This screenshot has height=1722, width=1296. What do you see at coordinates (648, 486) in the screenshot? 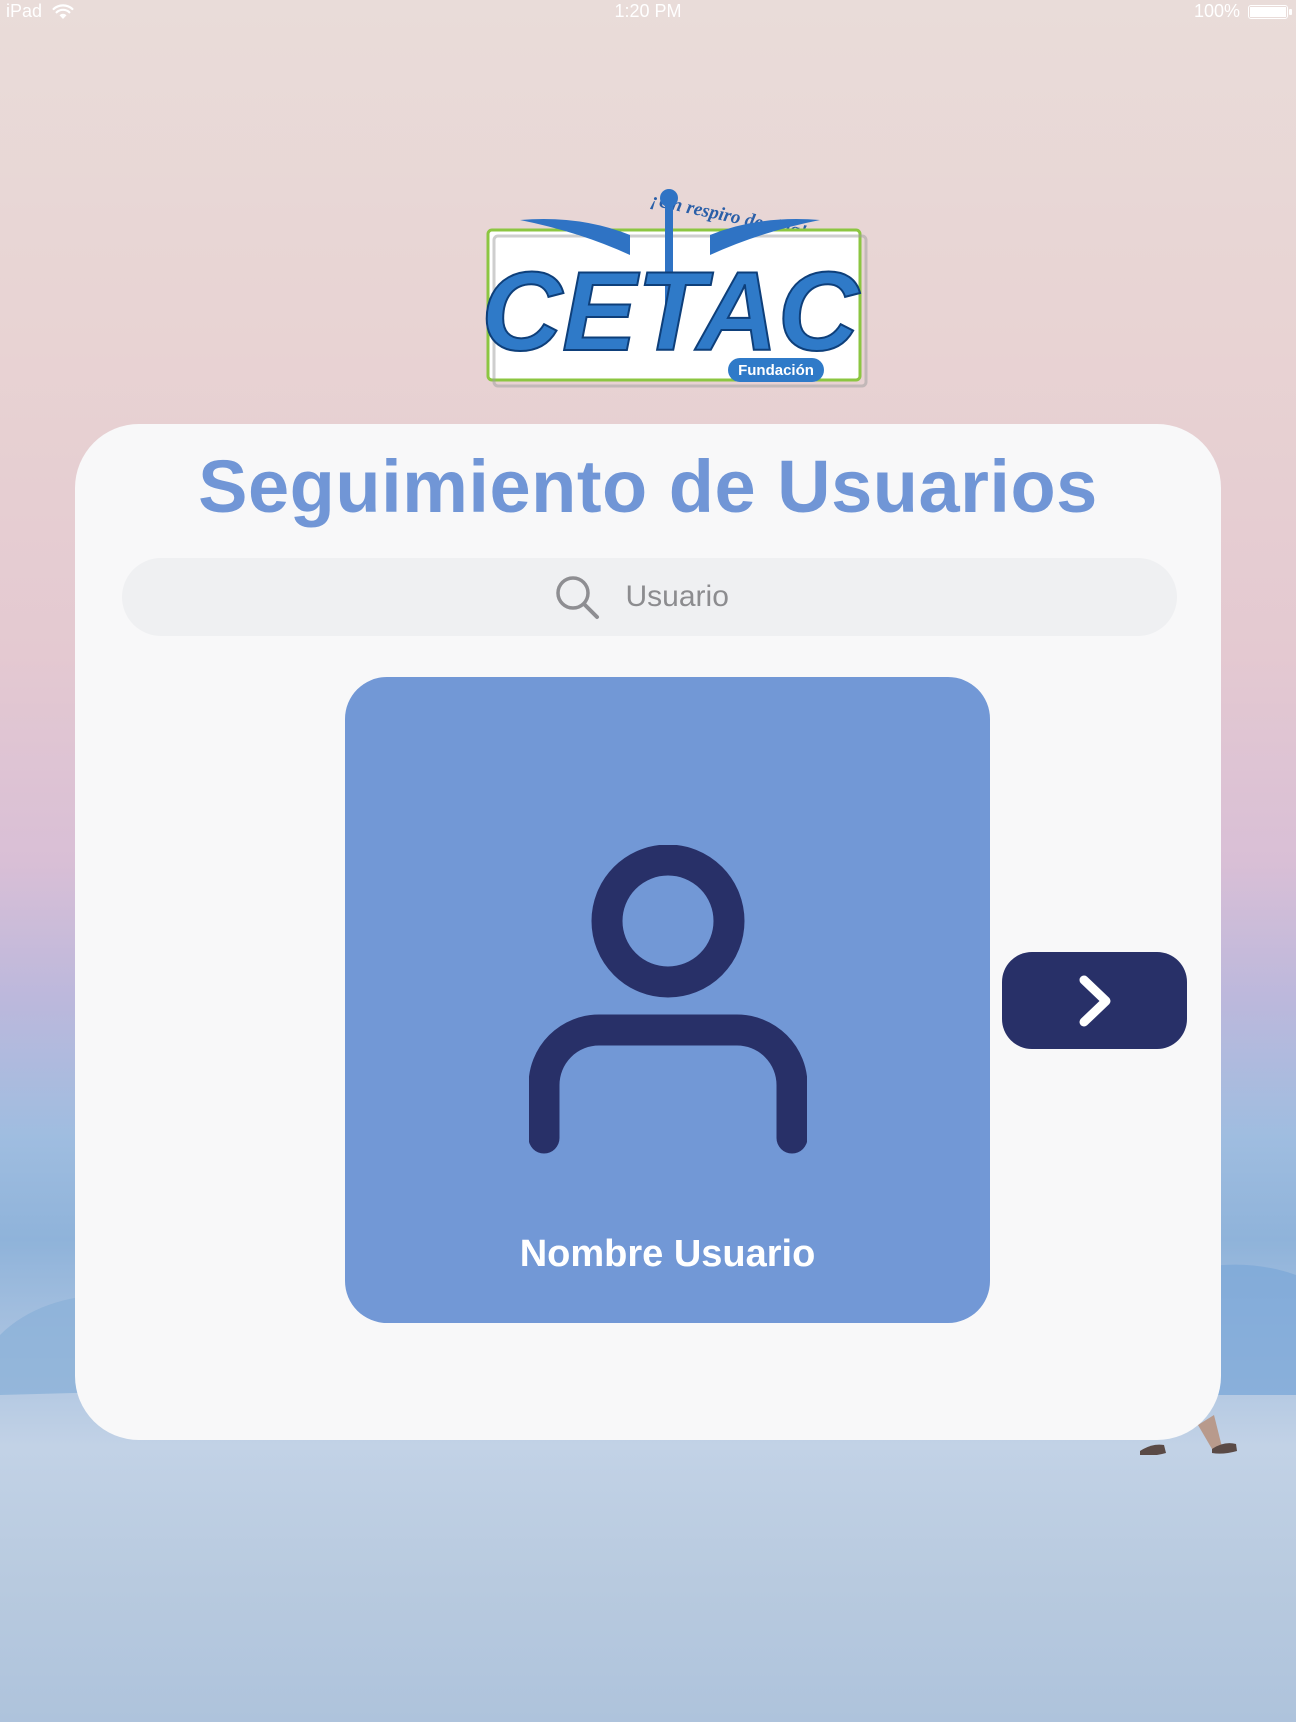
I see `page-title: Seguimiento de Usuarios` at bounding box center [648, 486].